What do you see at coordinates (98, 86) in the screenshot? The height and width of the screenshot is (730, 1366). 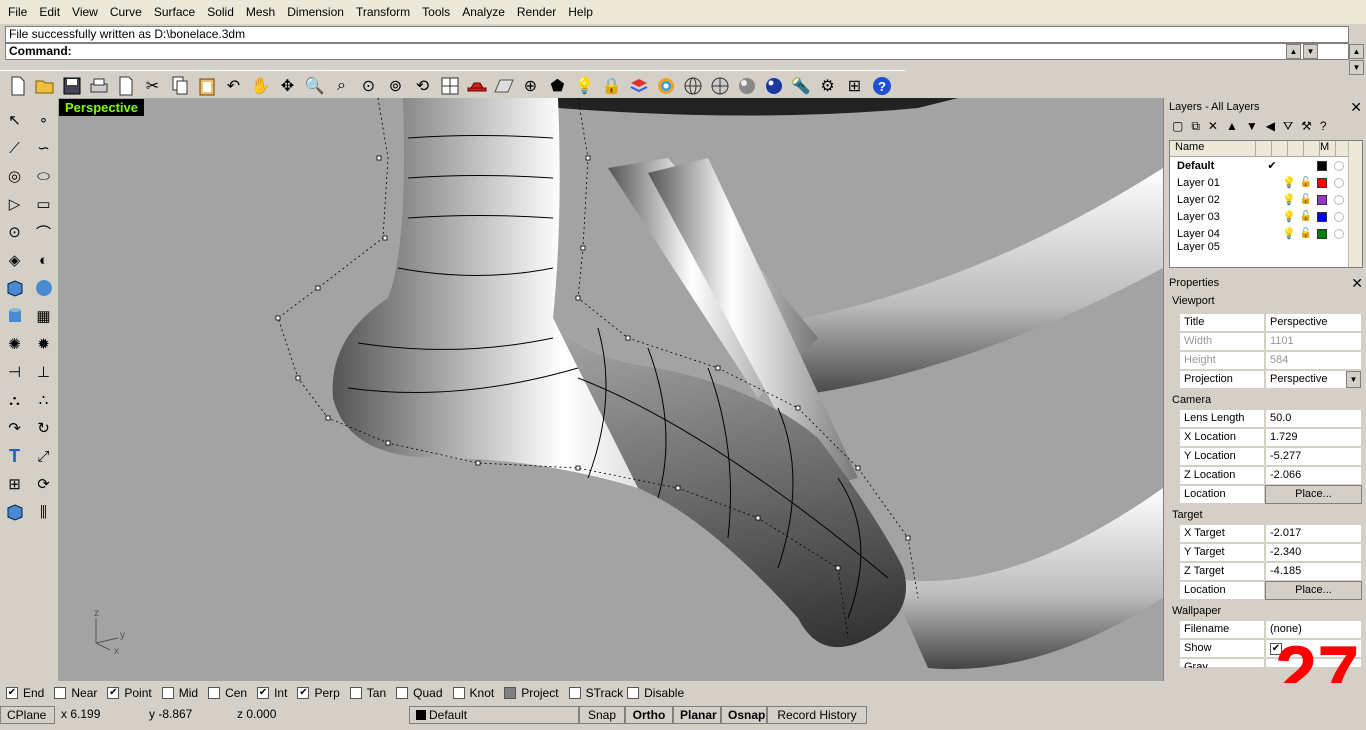 I see `print-icon` at bounding box center [98, 86].